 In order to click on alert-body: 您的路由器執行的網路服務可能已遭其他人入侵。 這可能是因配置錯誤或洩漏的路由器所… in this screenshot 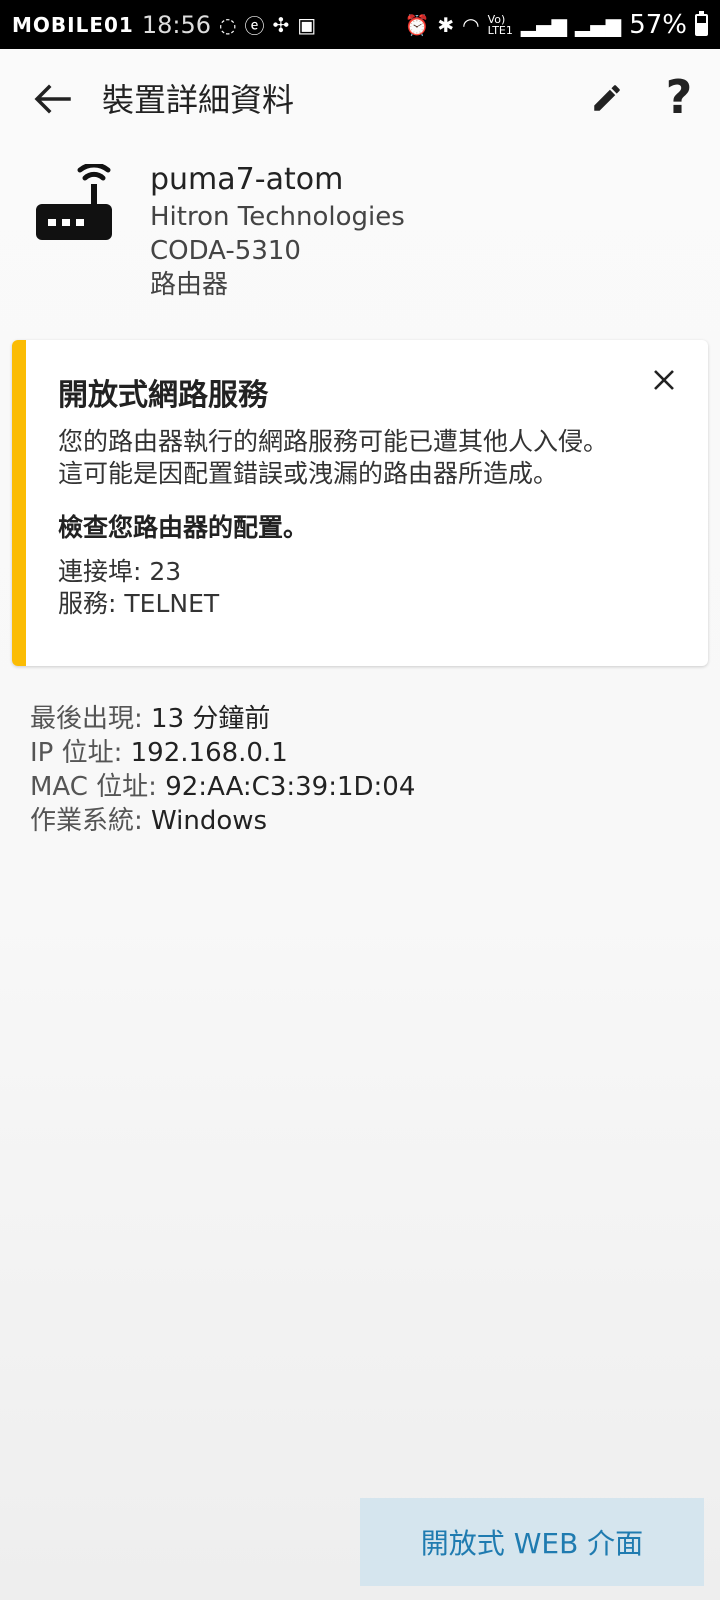, I will do `click(358, 458)`.